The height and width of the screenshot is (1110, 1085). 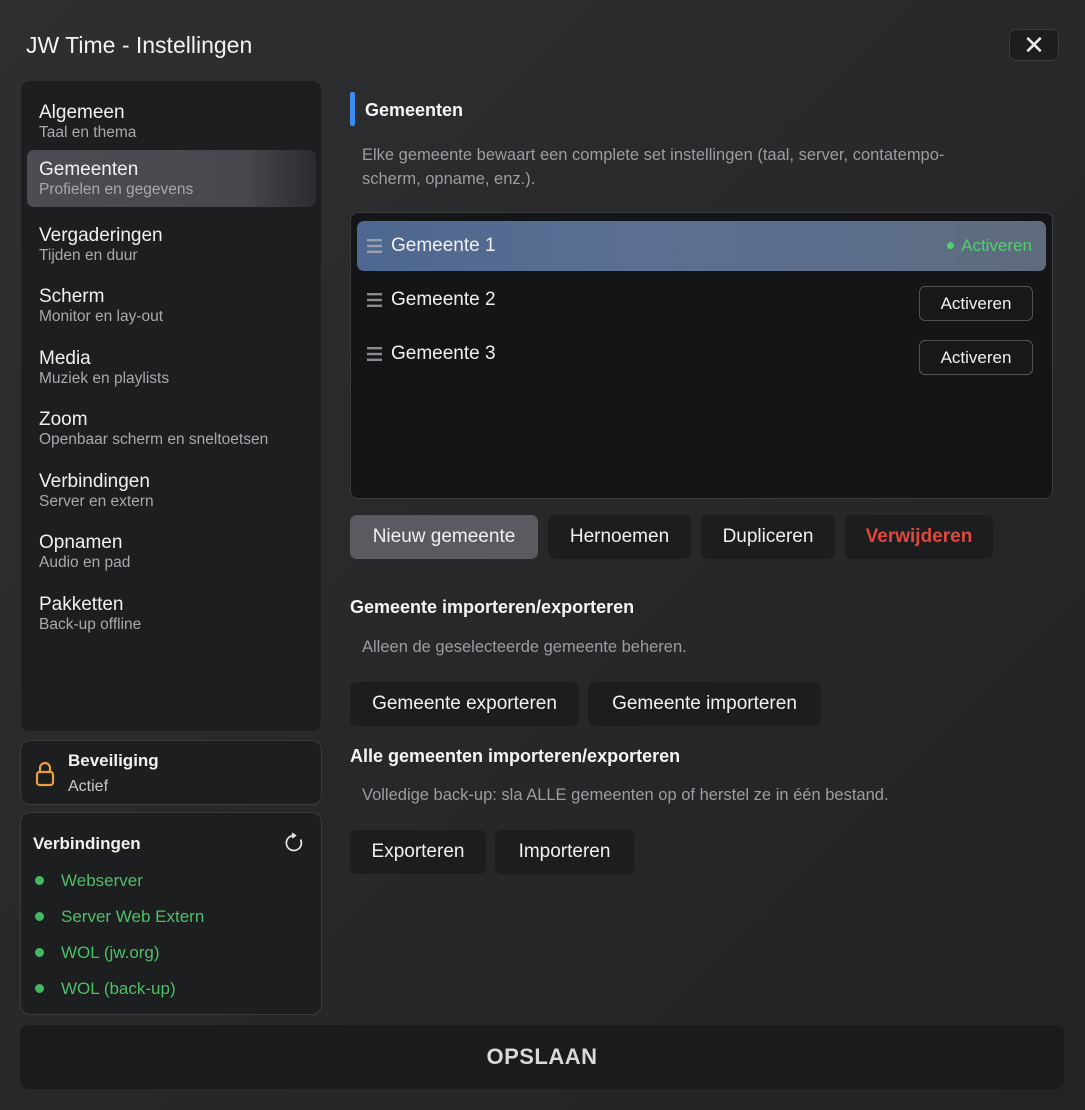 I want to click on sidebar-item-label: Scherm, so click(x=72, y=296).